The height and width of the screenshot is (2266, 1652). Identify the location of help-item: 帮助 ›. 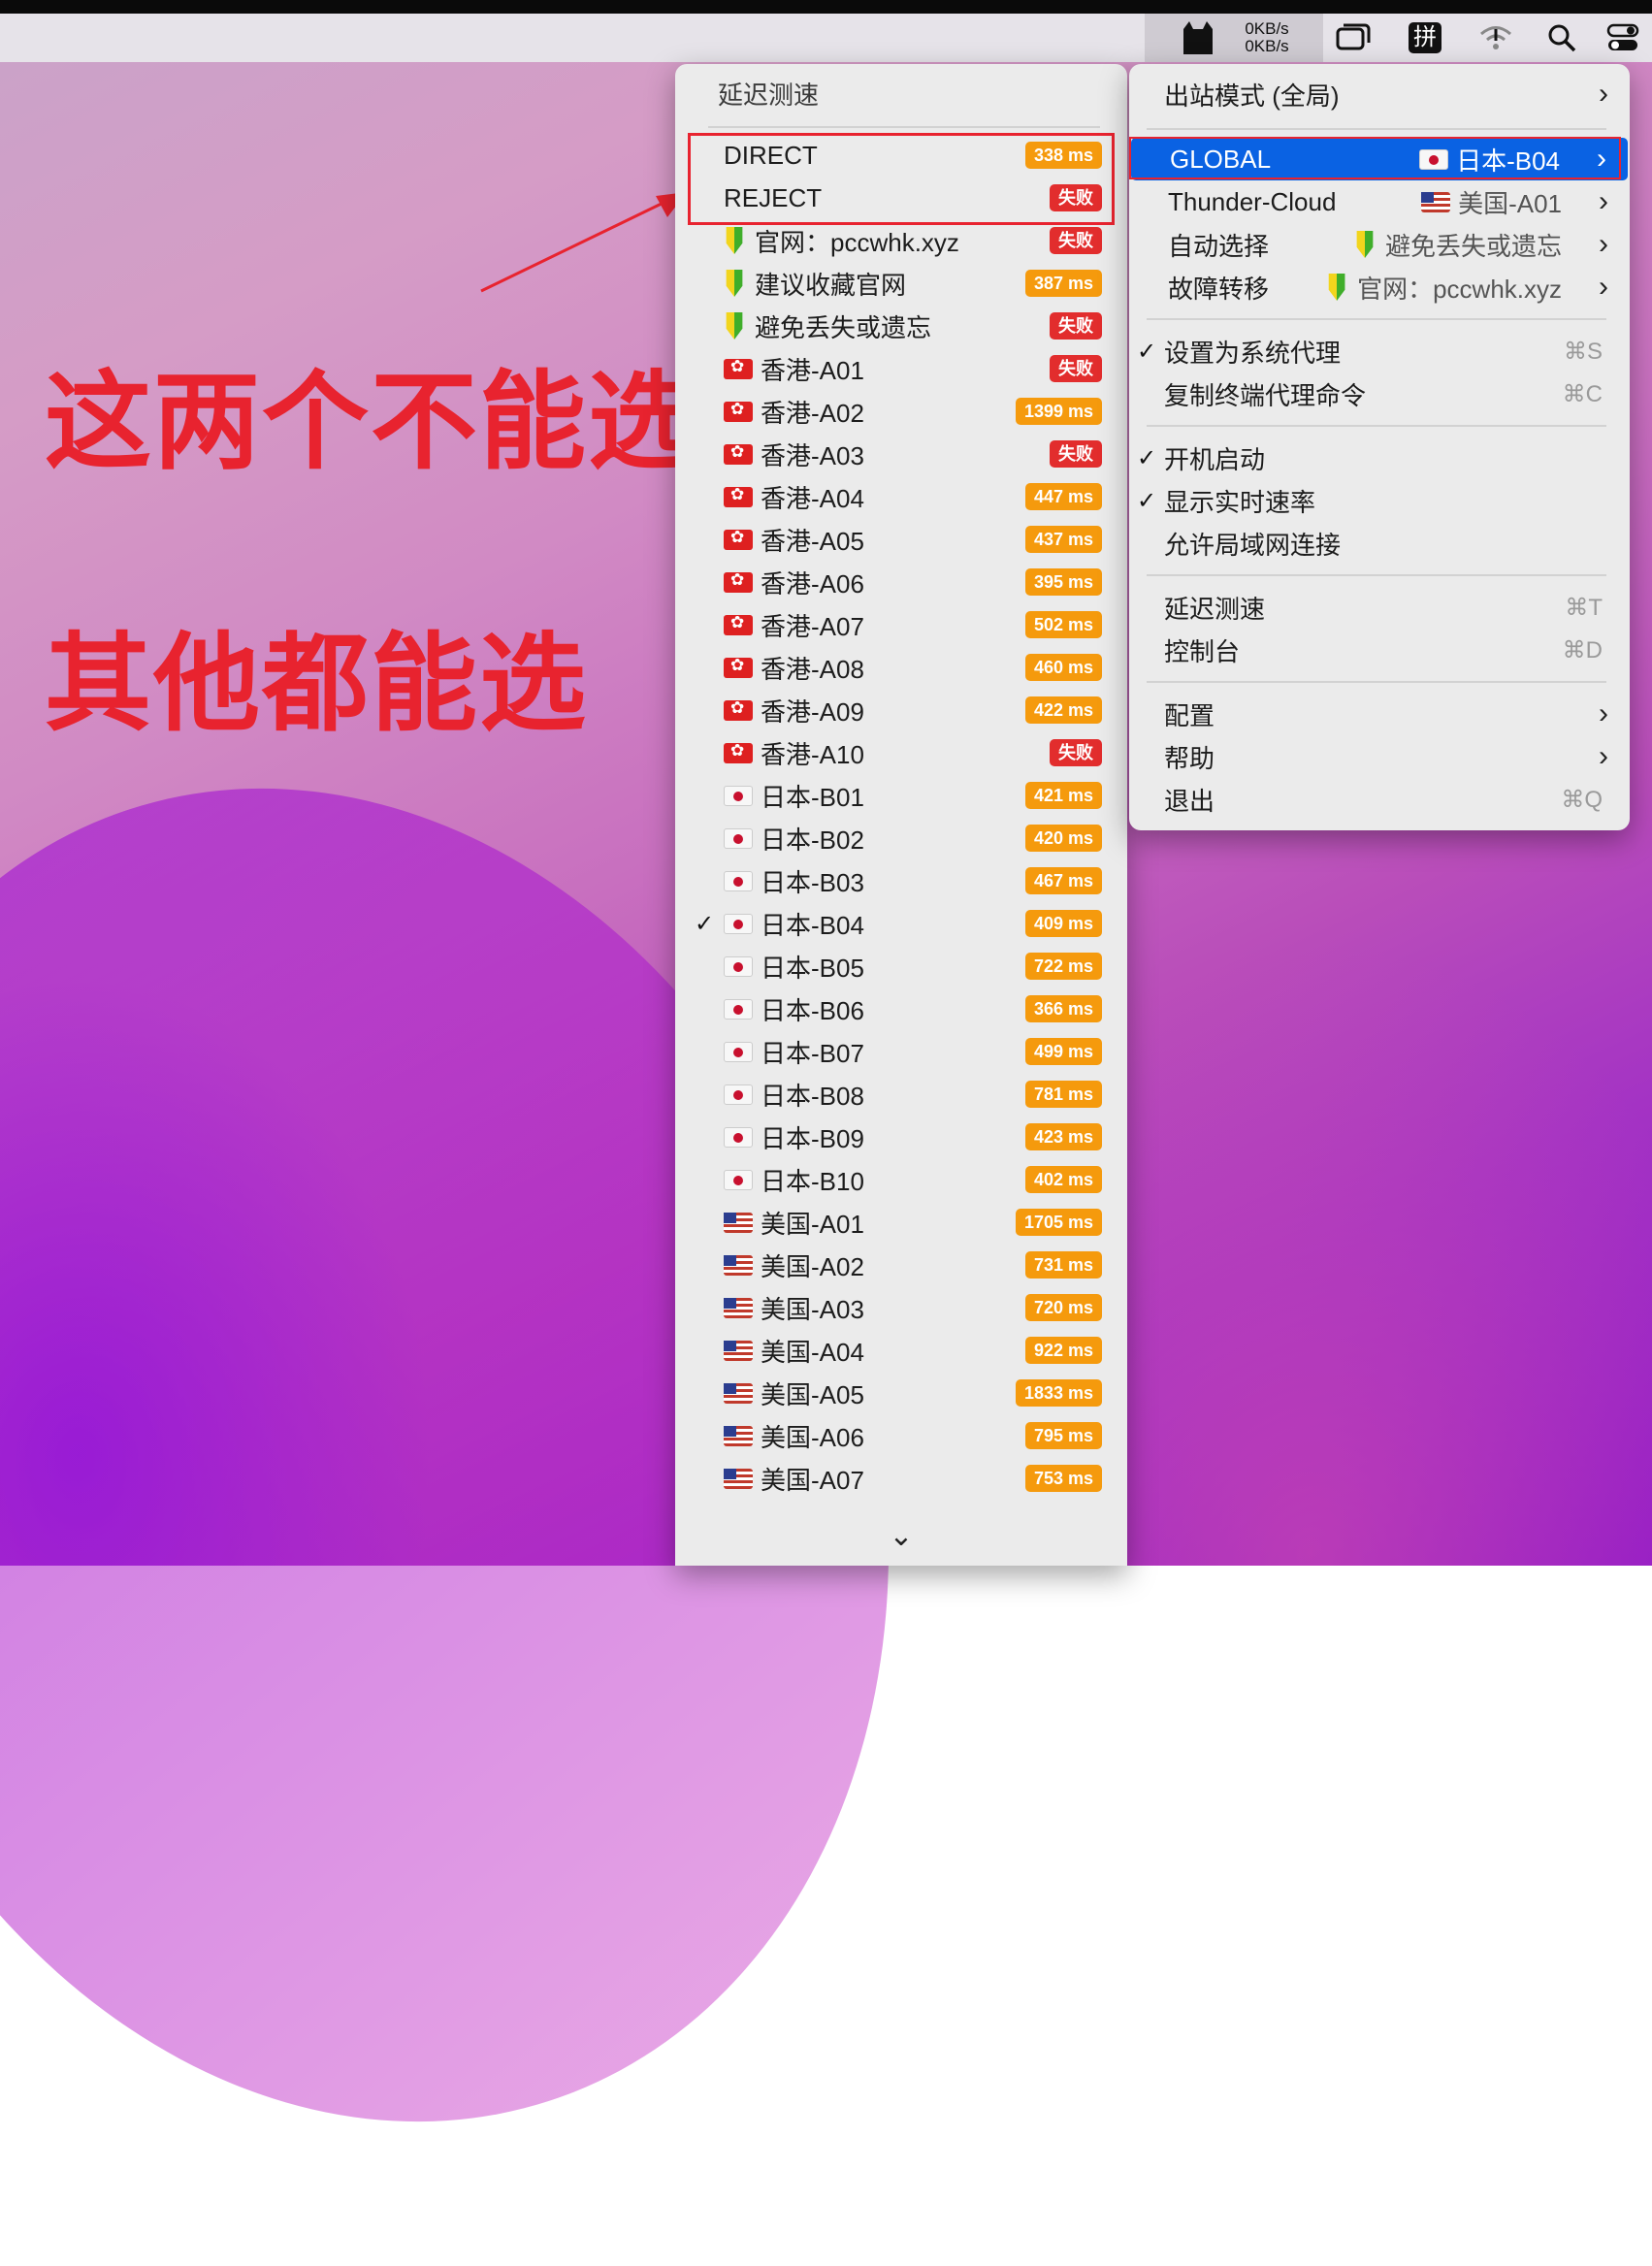
(1379, 756).